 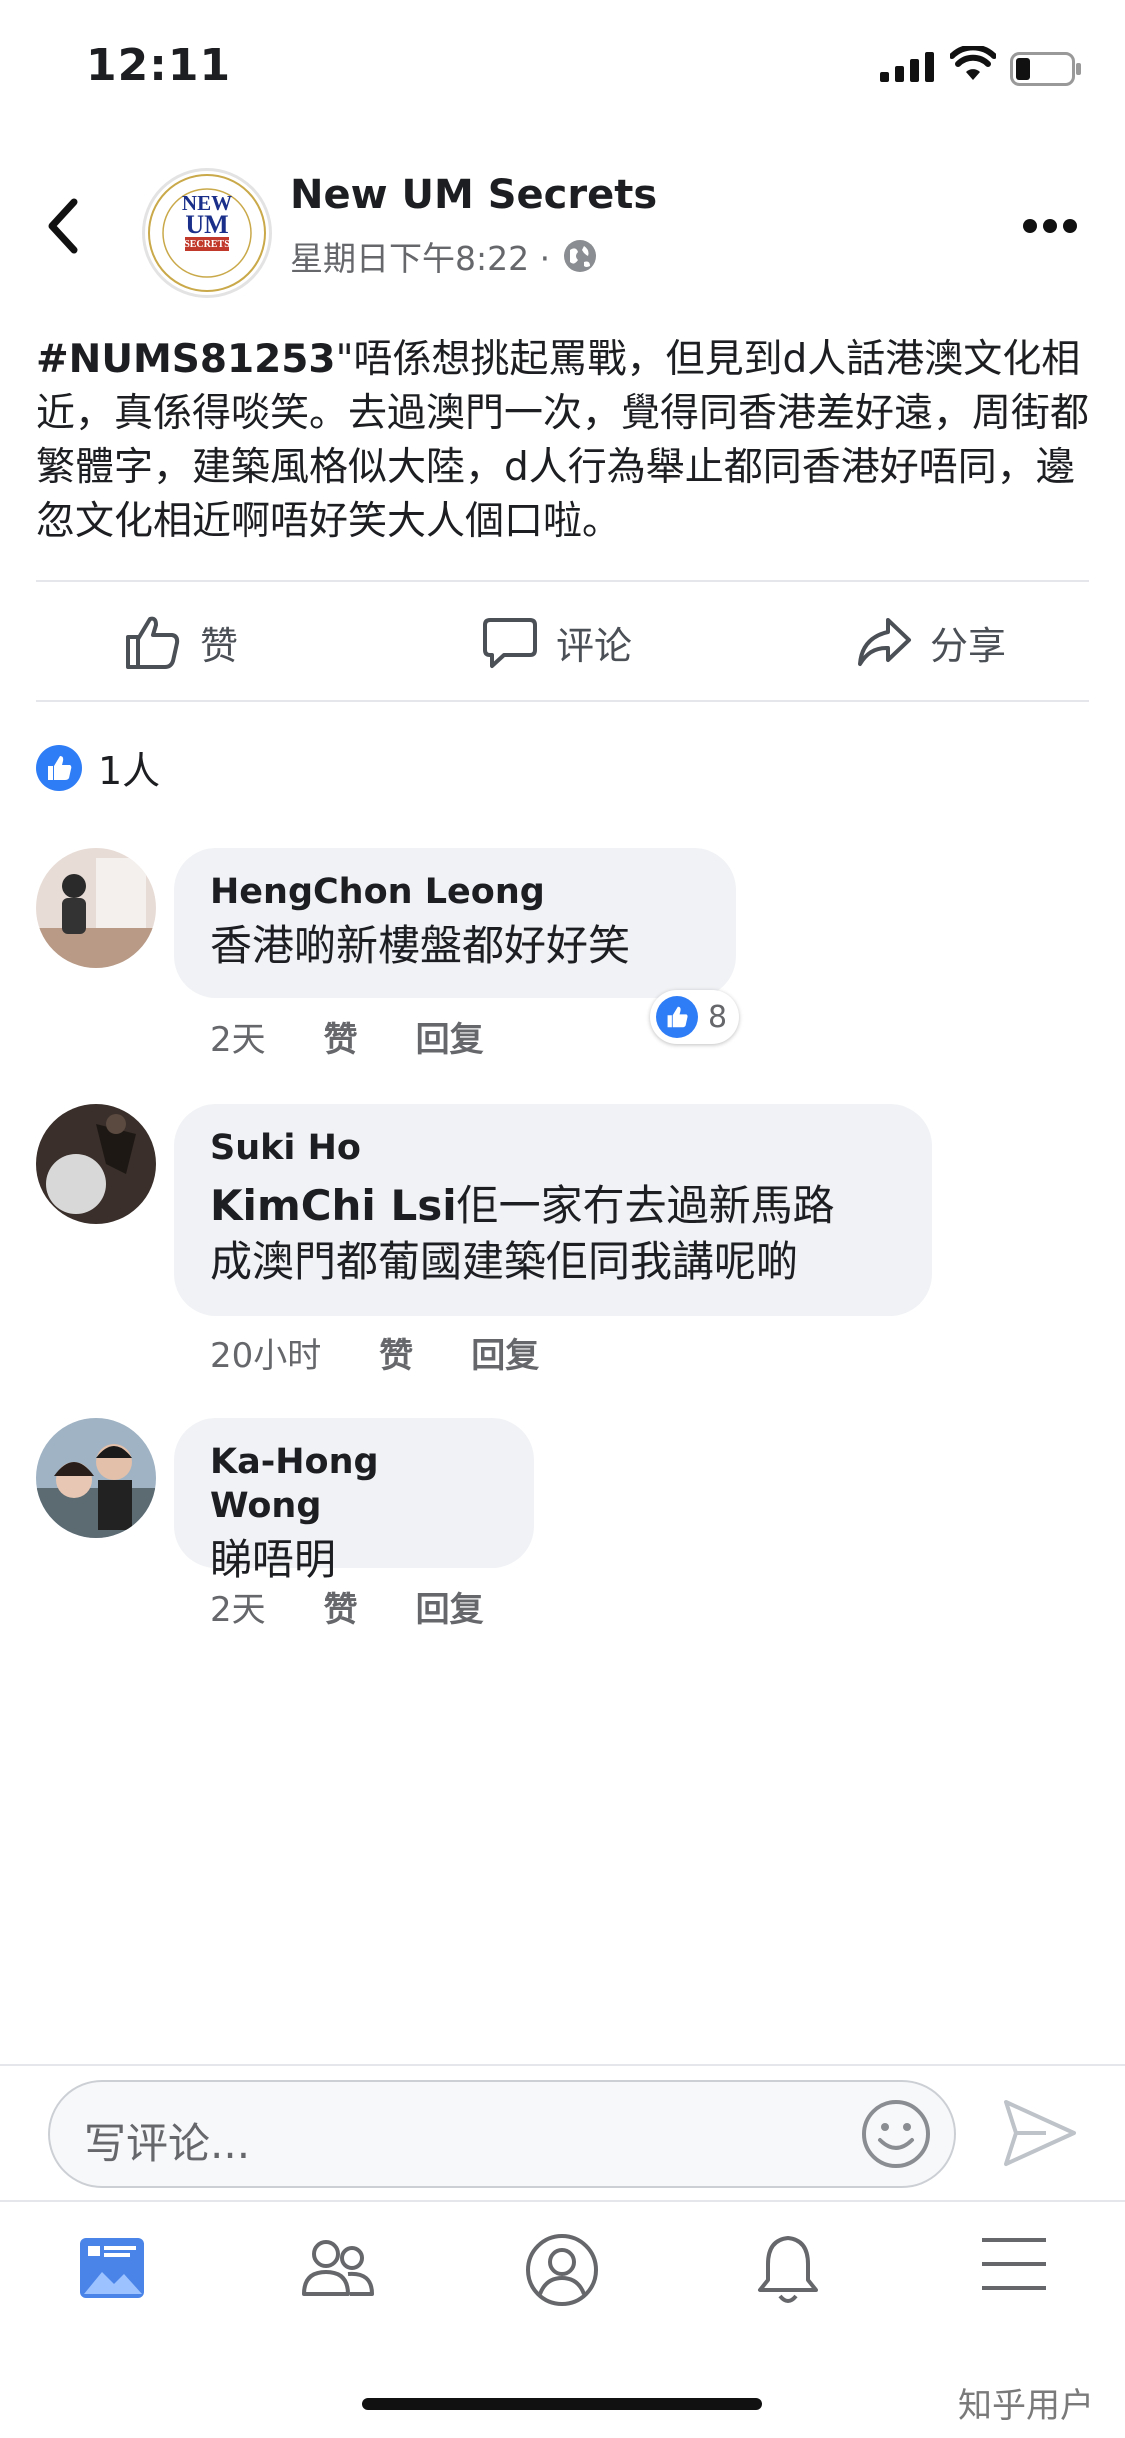 I want to click on news-feed-icon, so click(x=112, y=2268).